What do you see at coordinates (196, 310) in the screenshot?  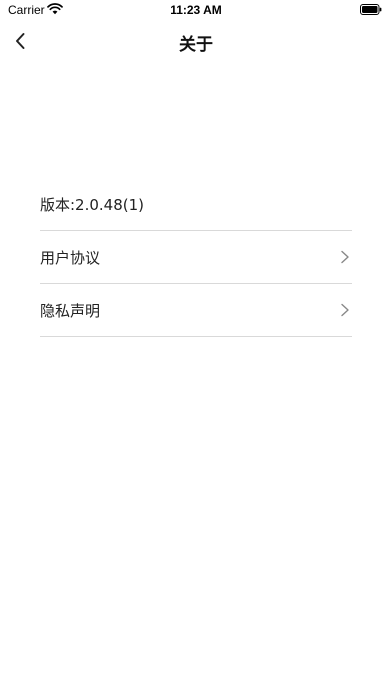 I see `privacy-statement-row: 隐私声明` at bounding box center [196, 310].